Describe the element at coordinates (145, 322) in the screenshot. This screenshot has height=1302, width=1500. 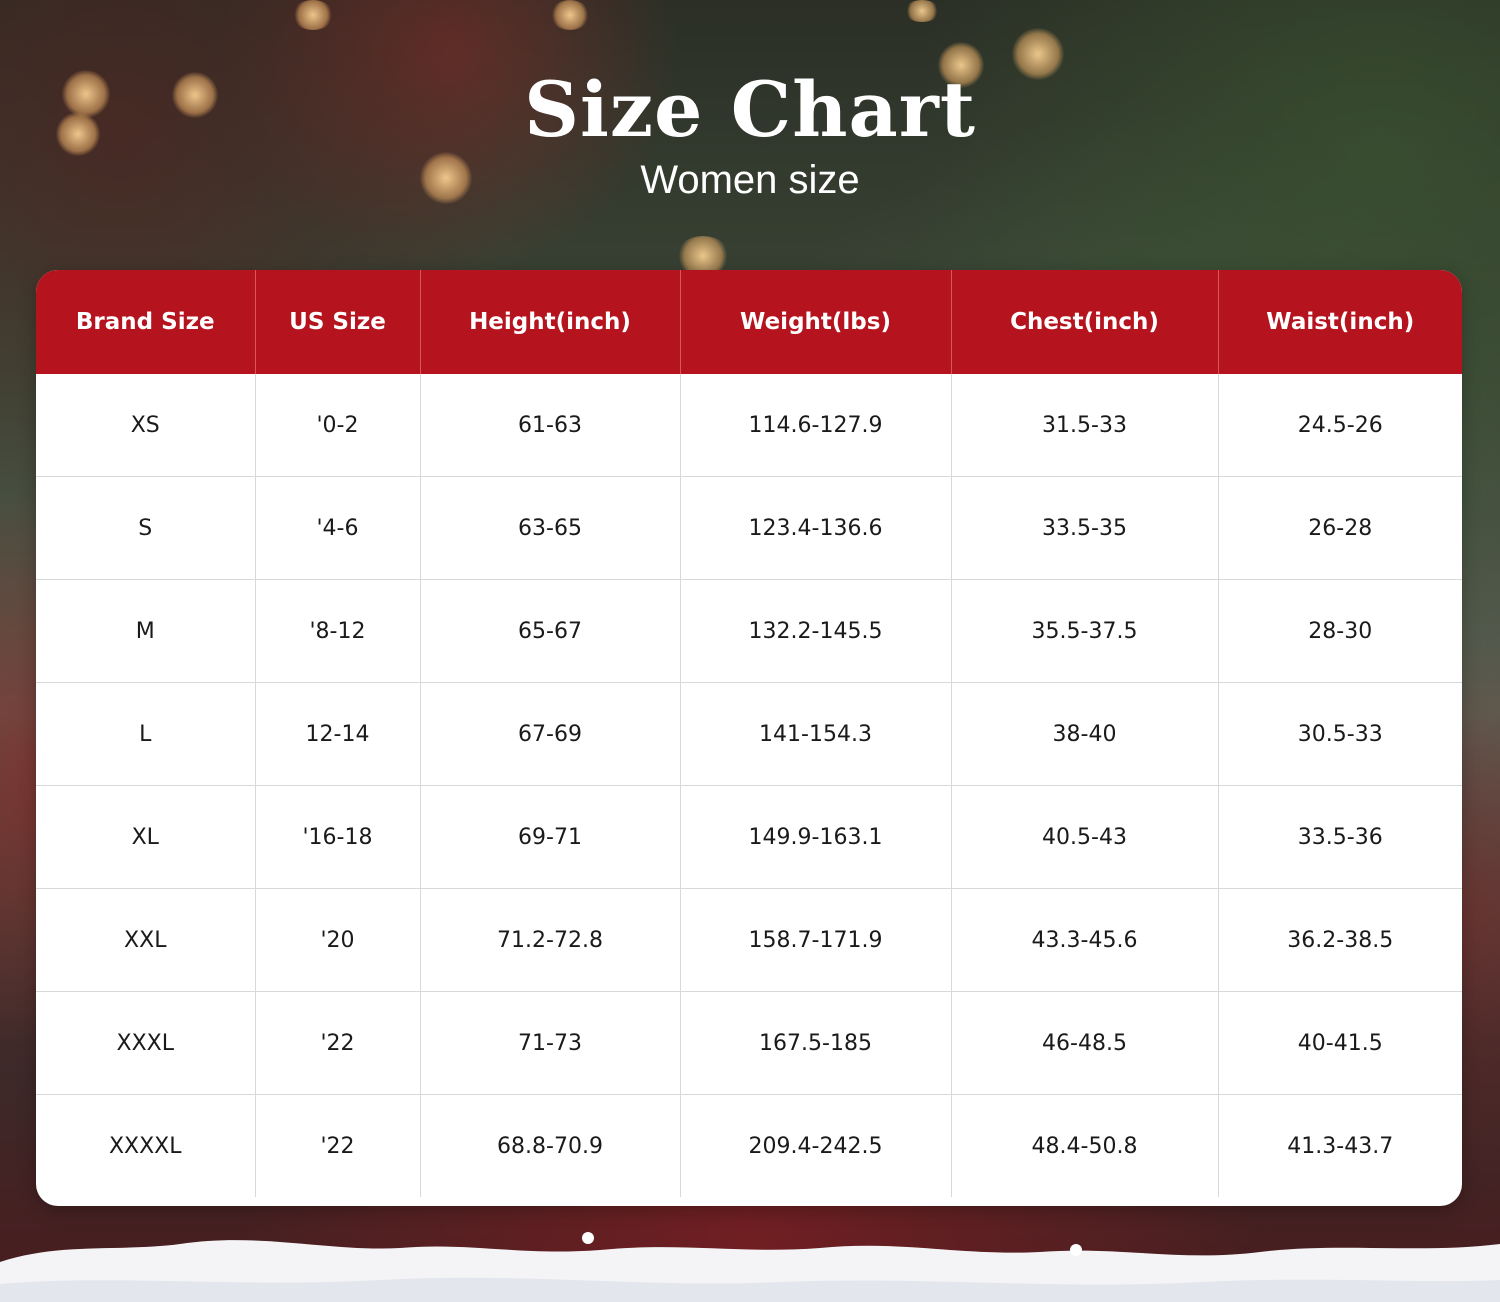
I see `column-header-brand-size: Brand Size` at that location.